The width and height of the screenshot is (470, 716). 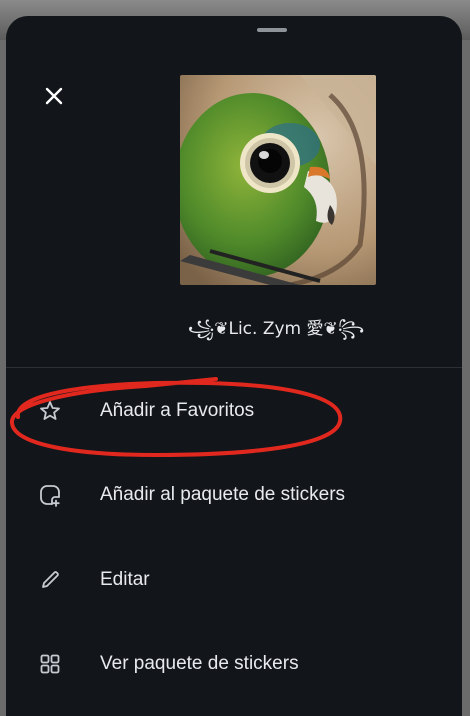 What do you see at coordinates (50, 664) in the screenshot?
I see `grid-icon` at bounding box center [50, 664].